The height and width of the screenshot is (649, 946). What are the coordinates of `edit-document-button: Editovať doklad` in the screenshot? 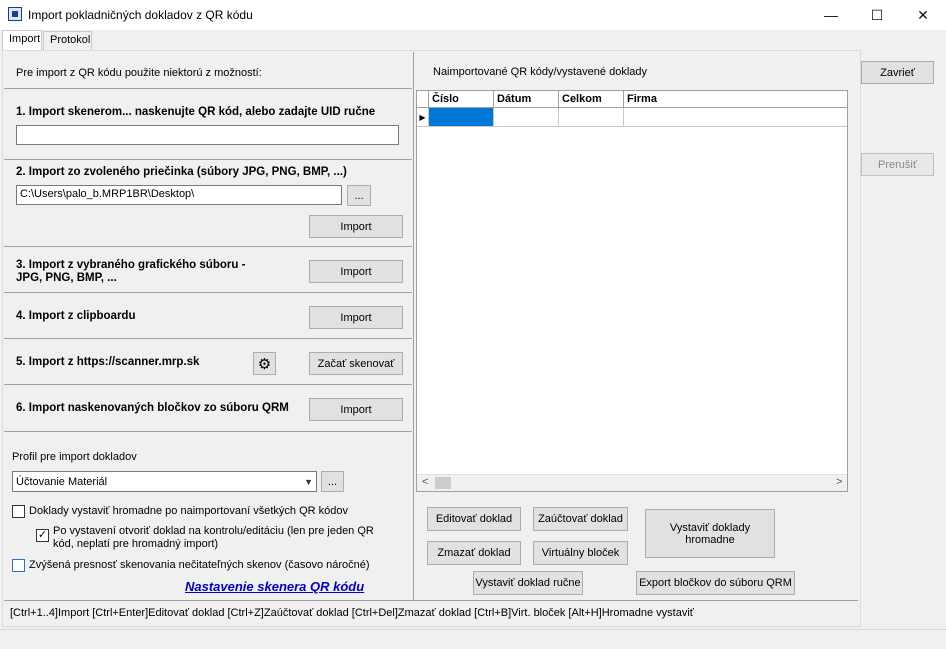 It's located at (474, 519).